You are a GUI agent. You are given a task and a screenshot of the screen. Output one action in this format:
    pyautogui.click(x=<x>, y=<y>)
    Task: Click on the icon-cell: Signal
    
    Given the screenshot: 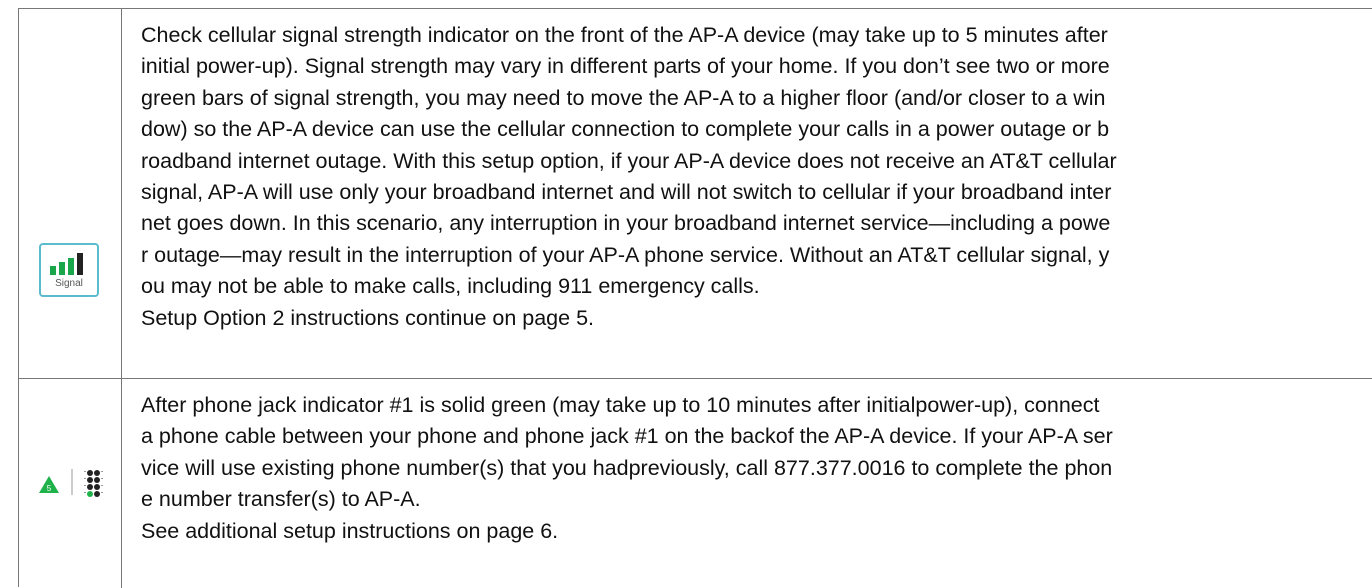 What is the action you would take?
    pyautogui.click(x=70, y=193)
    